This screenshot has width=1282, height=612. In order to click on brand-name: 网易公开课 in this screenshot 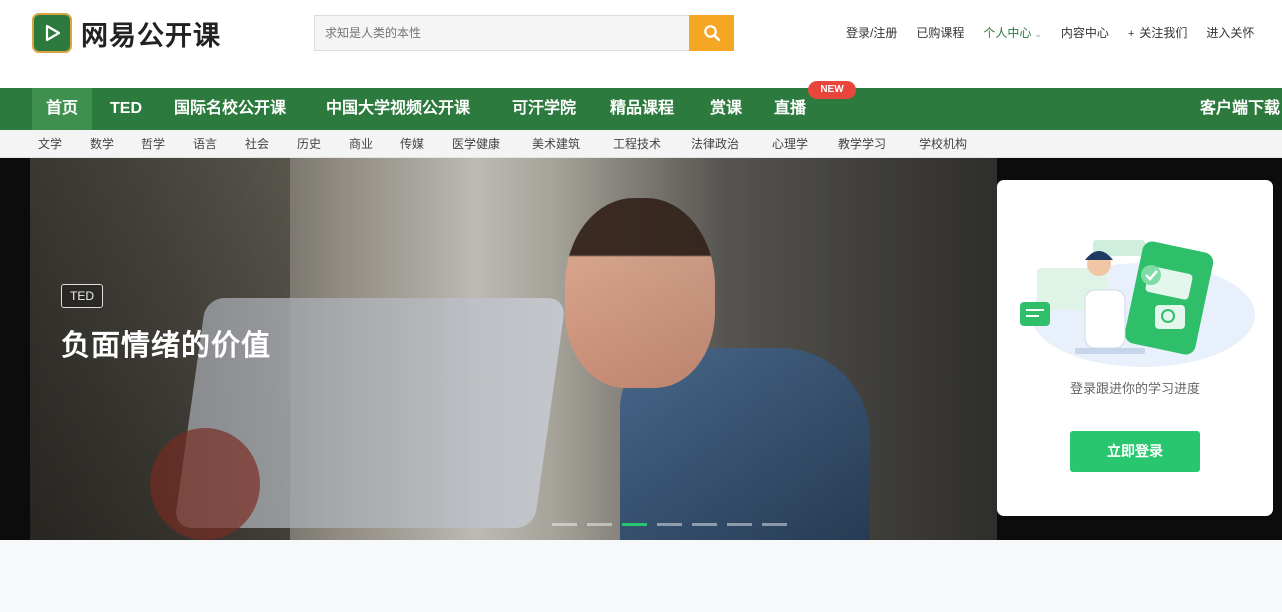, I will do `click(151, 35)`.